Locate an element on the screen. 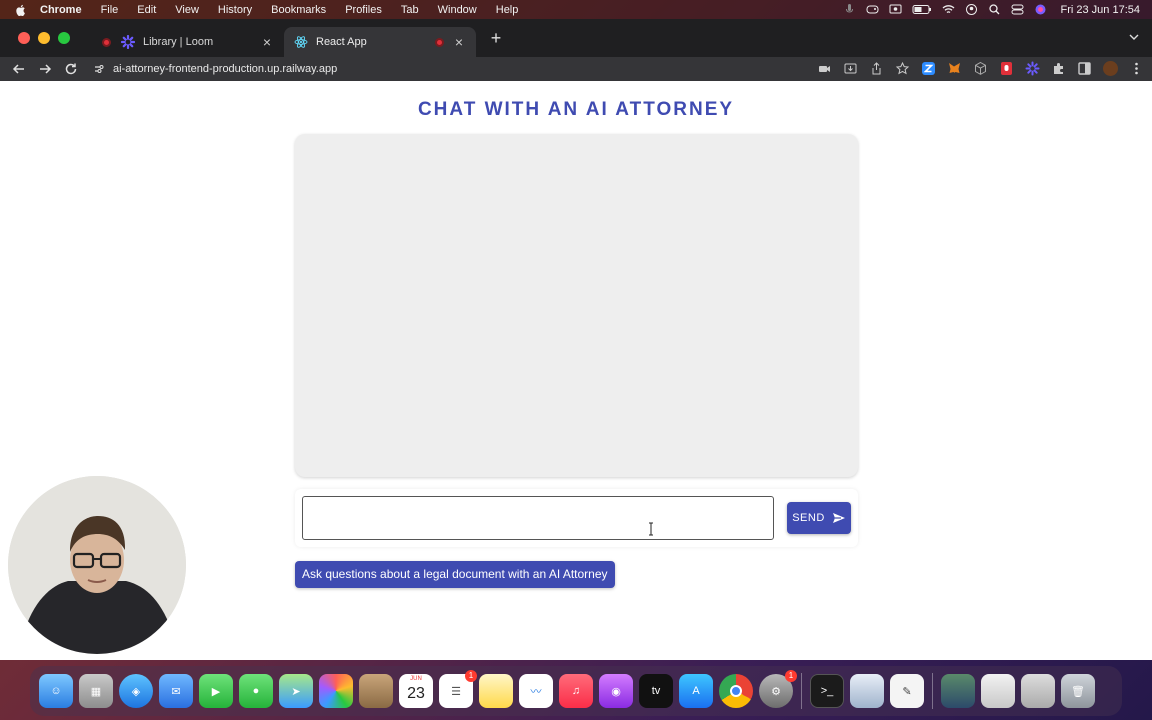  preview-icon is located at coordinates (867, 691).